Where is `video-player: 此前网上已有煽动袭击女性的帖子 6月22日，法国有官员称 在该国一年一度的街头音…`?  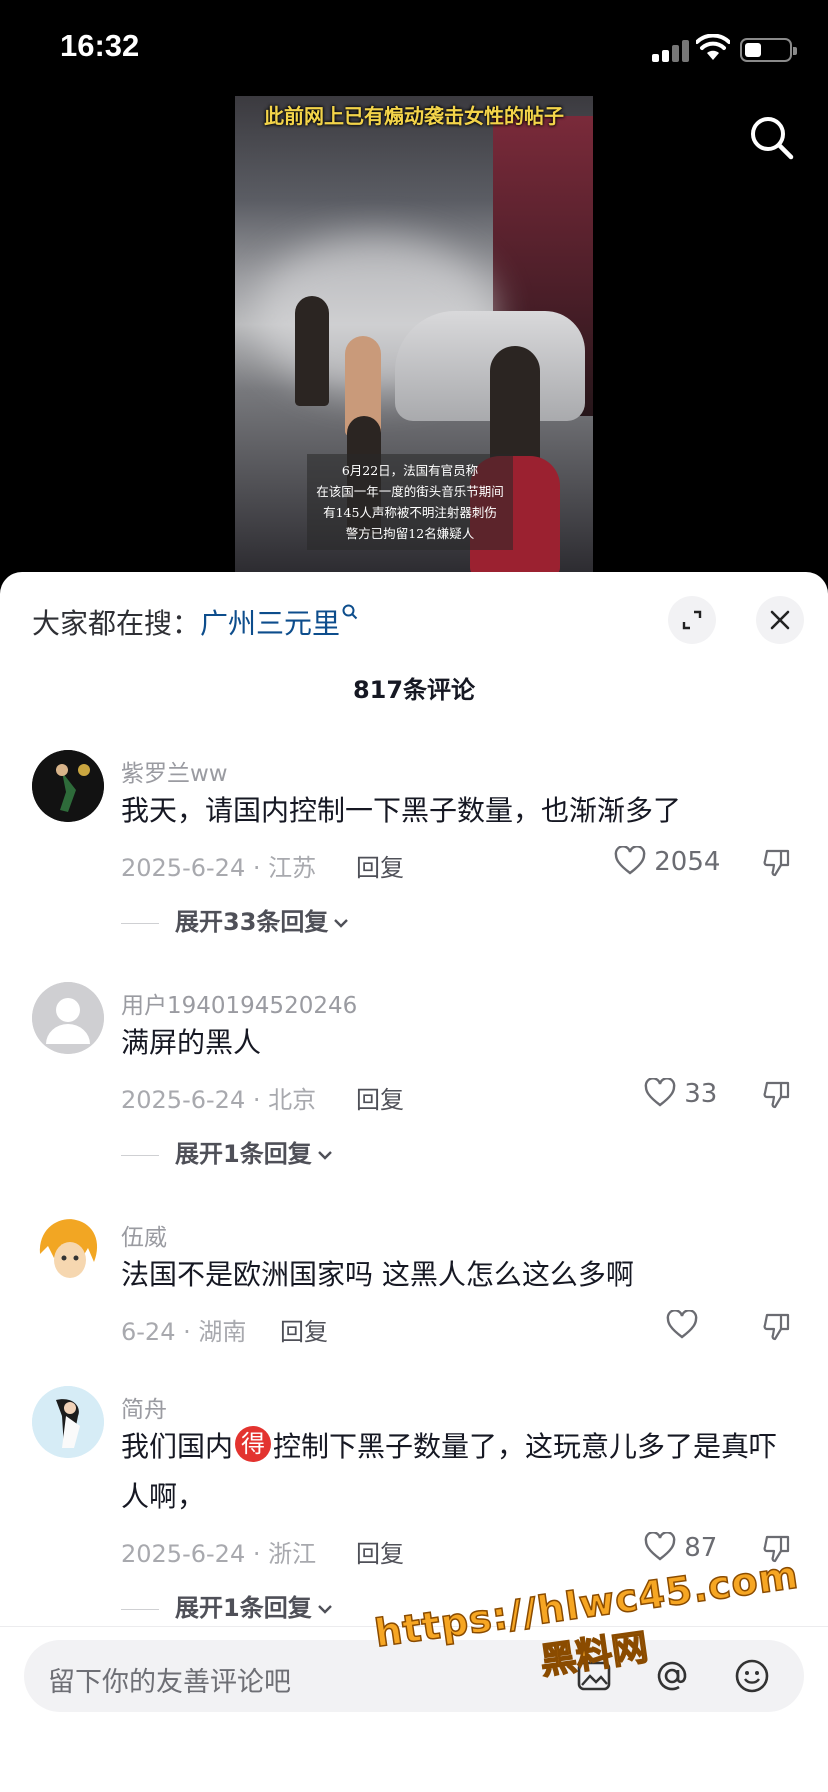
video-player: 此前网上已有煽动袭击女性的帖子 6月22日，法国有官员称 在该国一年一度的街头音… is located at coordinates (414, 334).